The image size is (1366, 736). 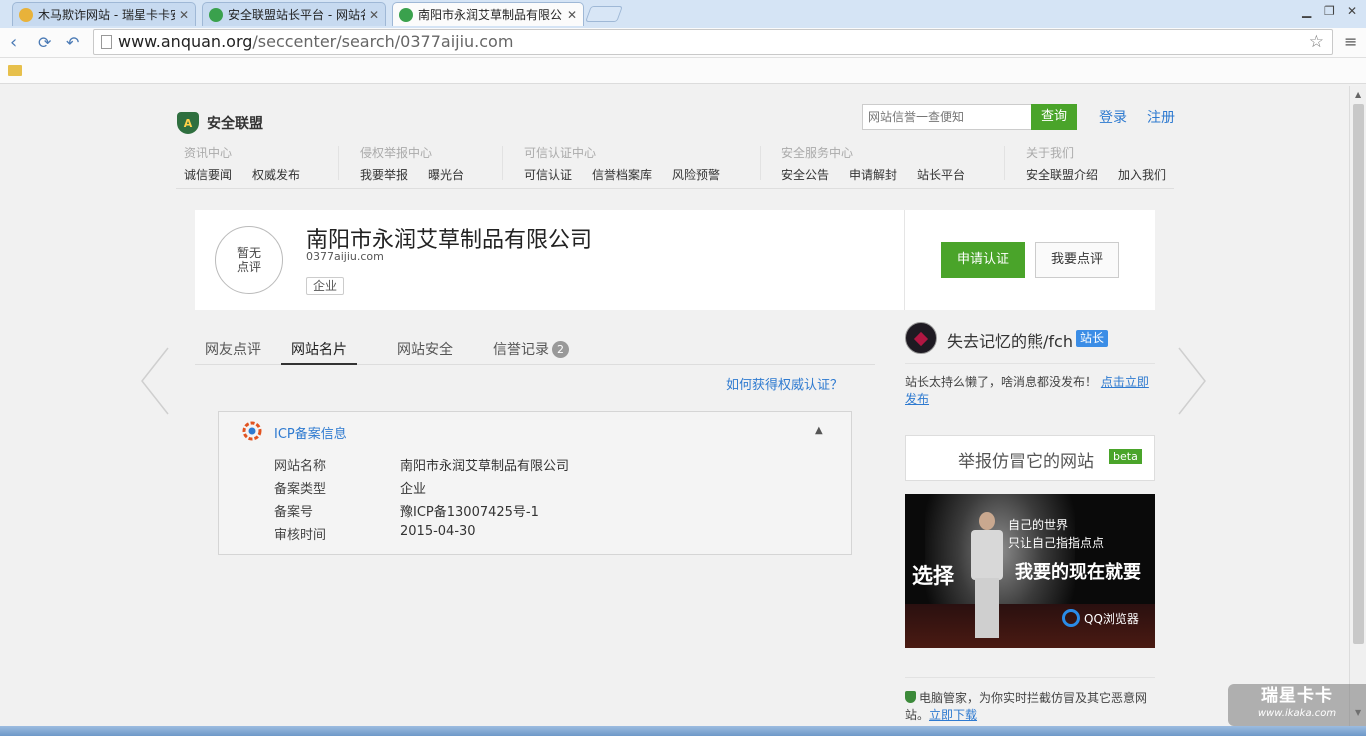 What do you see at coordinates (1352, 11) in the screenshot?
I see `window-close-icon: ✕` at bounding box center [1352, 11].